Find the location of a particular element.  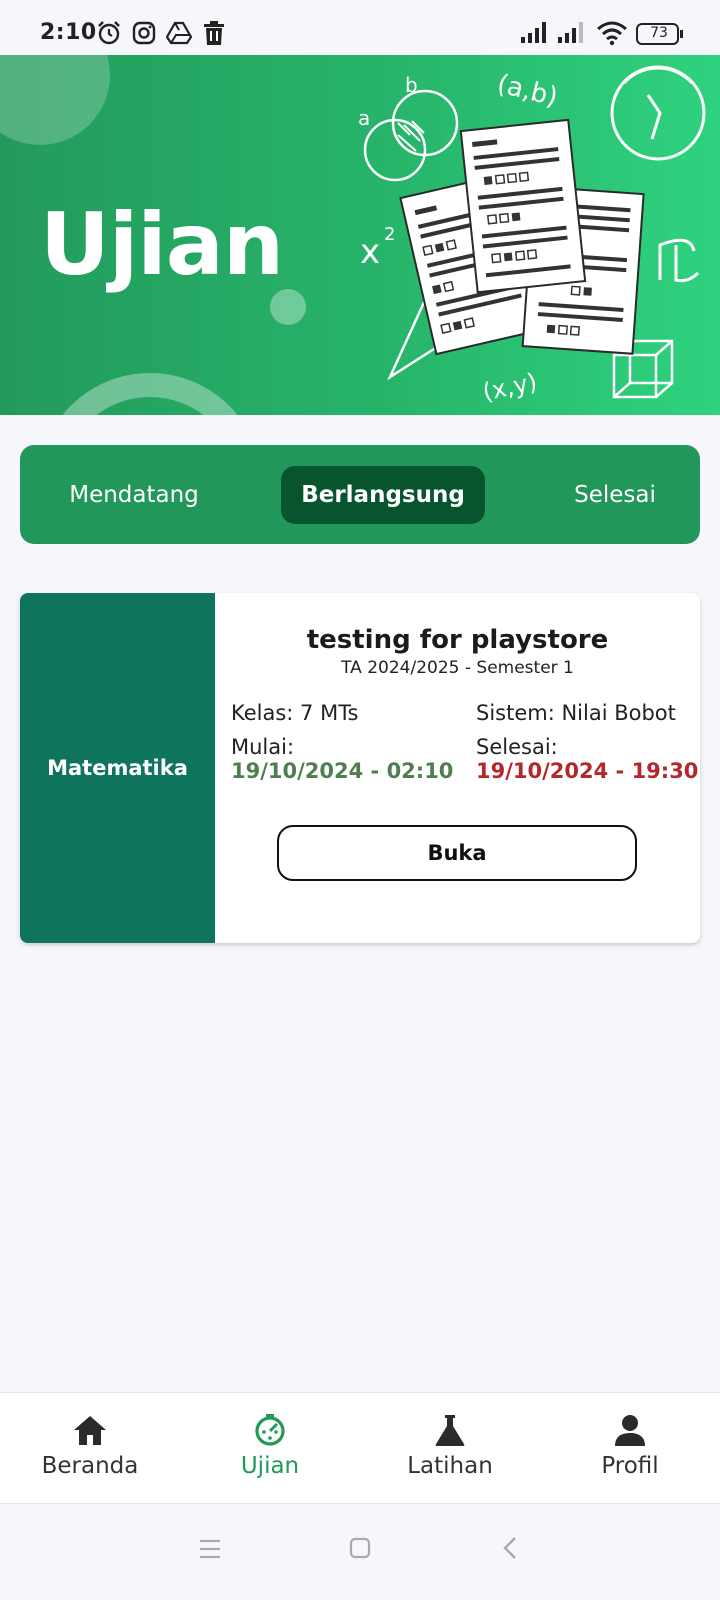

exam-end-date: 19/10/2024 - 19:30 is located at coordinates (587, 771).